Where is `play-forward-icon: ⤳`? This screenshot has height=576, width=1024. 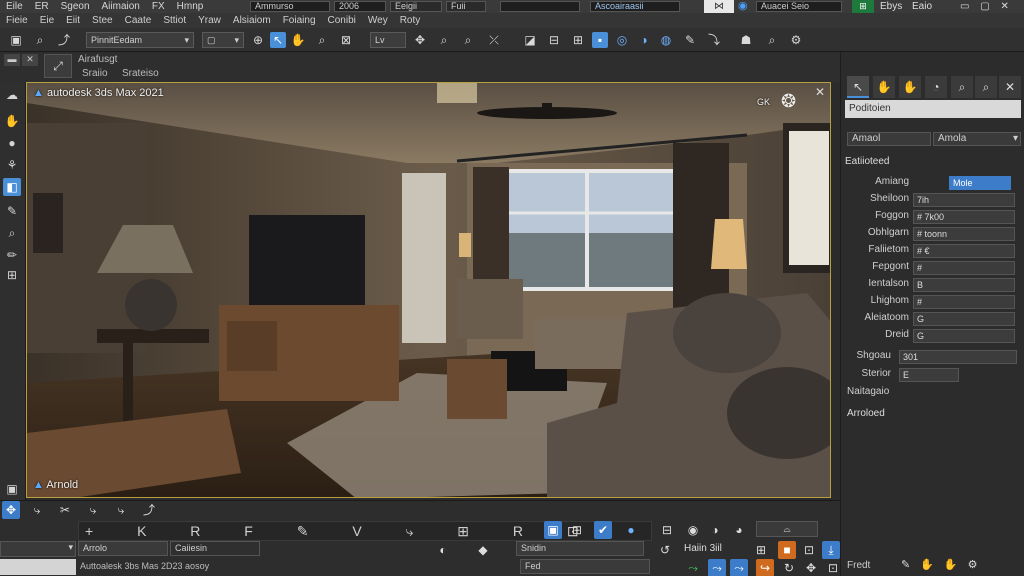
play-forward-icon: ⤳ is located at coordinates (717, 567).